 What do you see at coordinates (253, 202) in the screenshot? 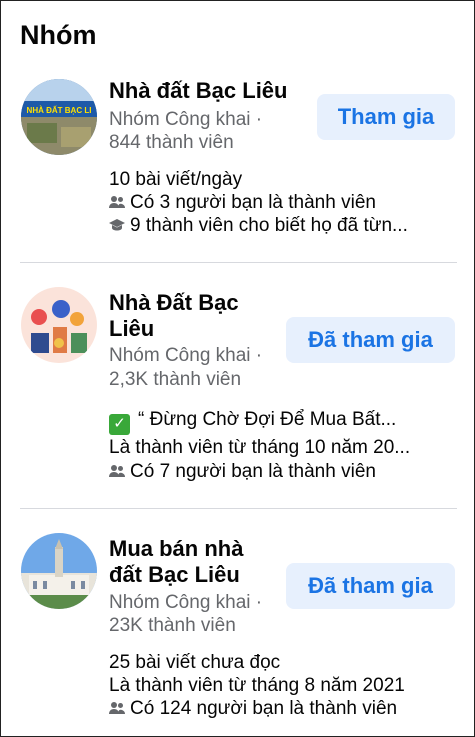
I see `friends-text: Có 3 người bạn là thành viên` at bounding box center [253, 202].